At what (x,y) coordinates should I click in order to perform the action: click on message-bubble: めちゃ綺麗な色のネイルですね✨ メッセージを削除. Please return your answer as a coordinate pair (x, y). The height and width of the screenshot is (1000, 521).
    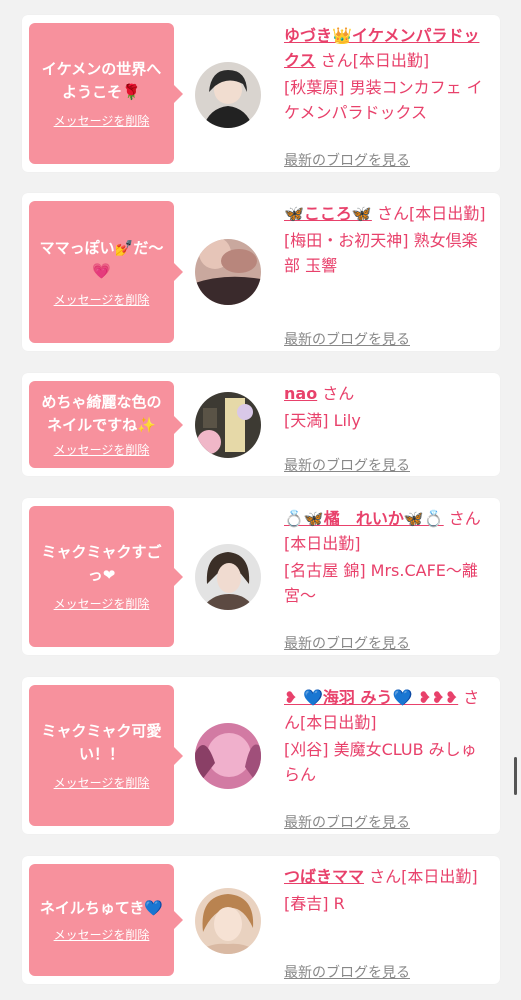
    Looking at the image, I should click on (106, 424).